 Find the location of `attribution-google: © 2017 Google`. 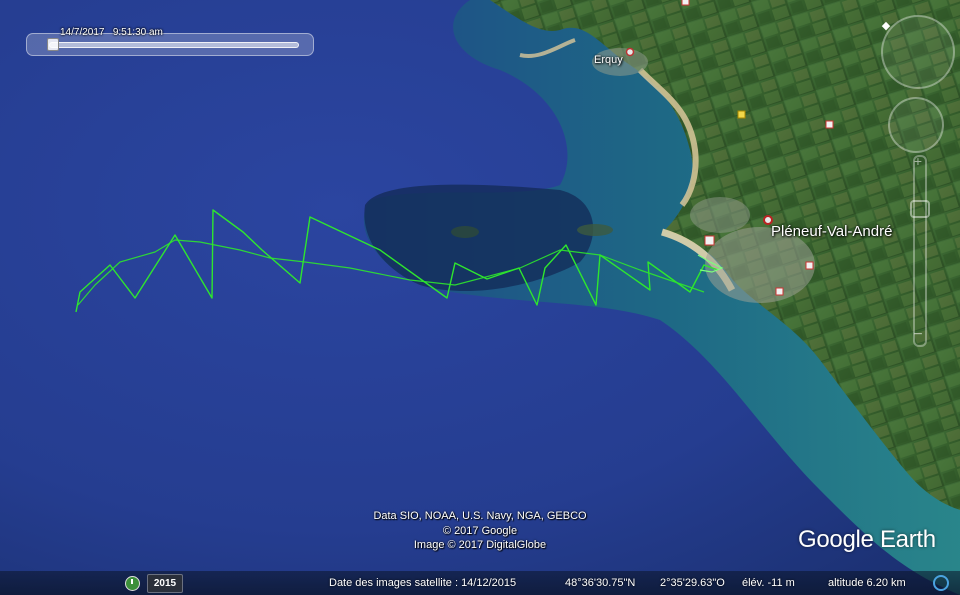

attribution-google: © 2017 Google is located at coordinates (480, 530).